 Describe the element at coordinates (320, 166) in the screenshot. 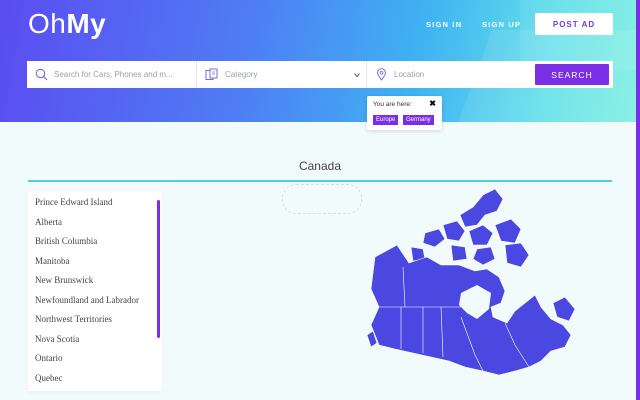

I see `region-title: Canada` at that location.